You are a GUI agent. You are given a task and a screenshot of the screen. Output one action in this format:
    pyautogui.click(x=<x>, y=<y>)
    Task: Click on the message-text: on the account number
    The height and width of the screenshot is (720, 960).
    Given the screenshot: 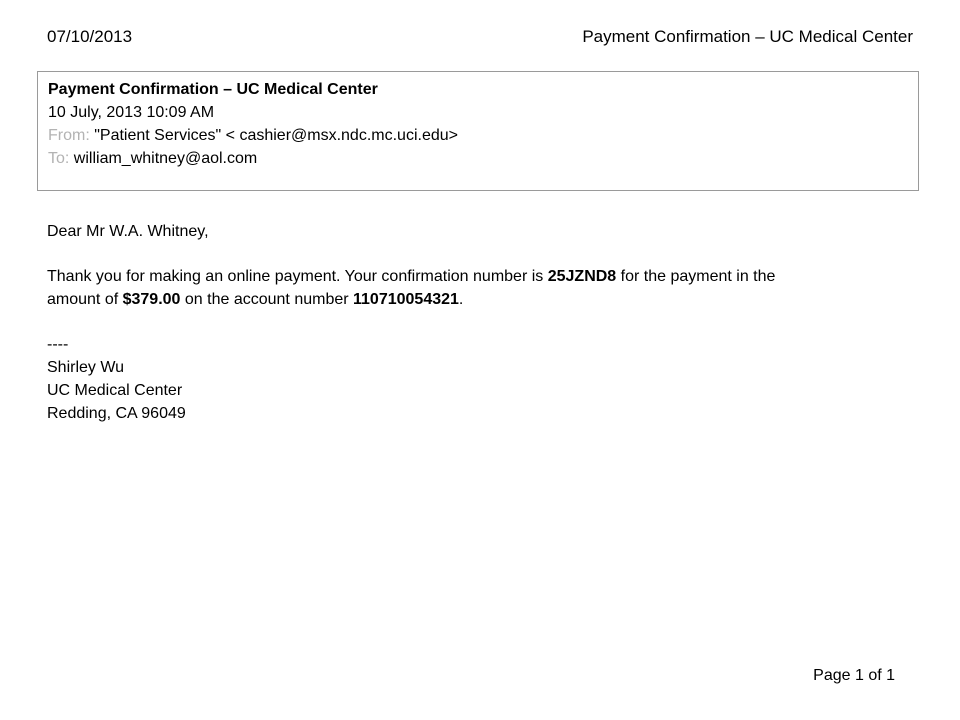 What is the action you would take?
    pyautogui.click(x=267, y=299)
    